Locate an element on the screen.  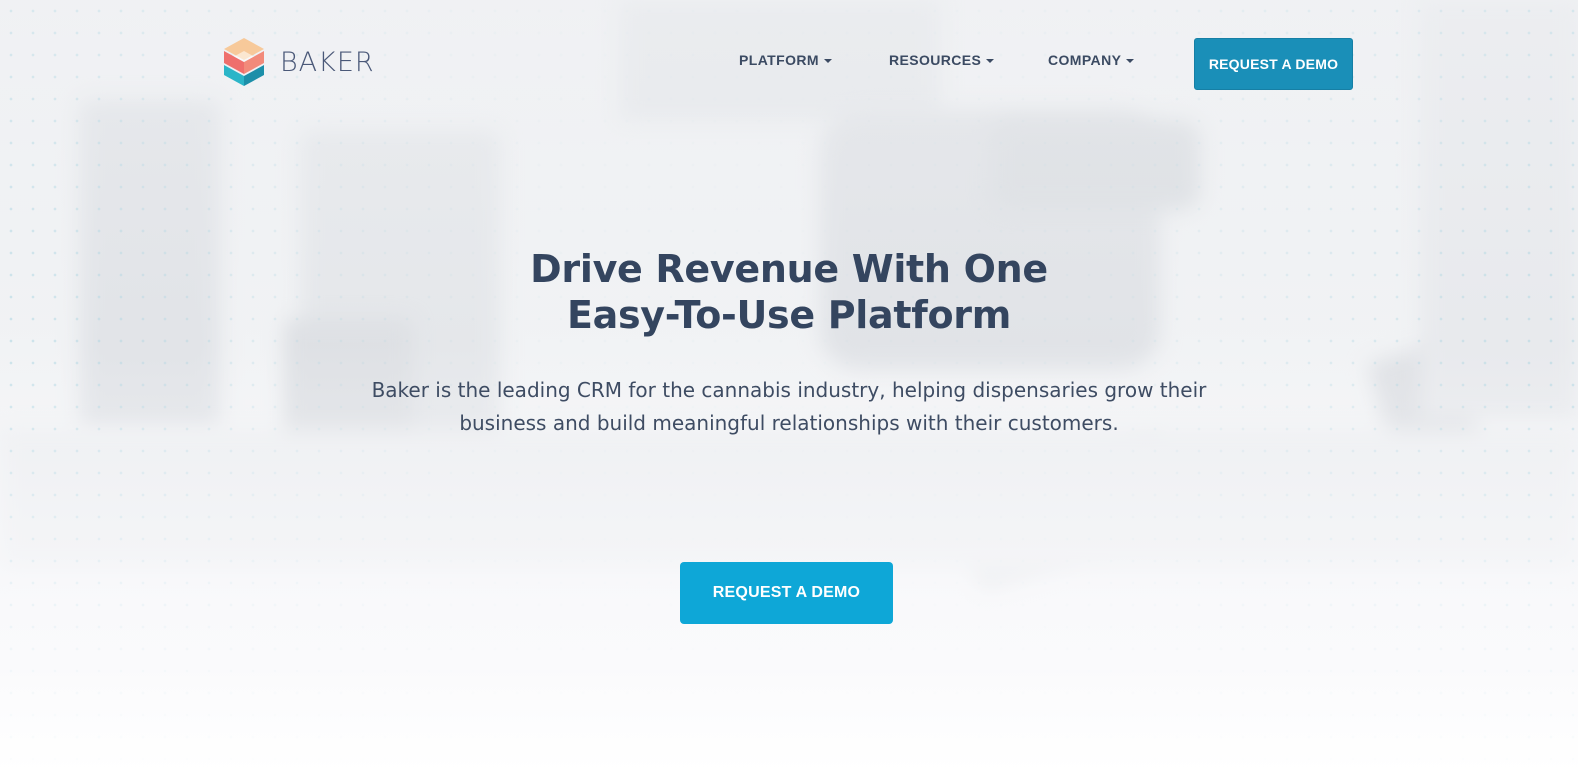
hero-title-line-2: Easy-To-Use Platform is located at coordinates (789, 315).